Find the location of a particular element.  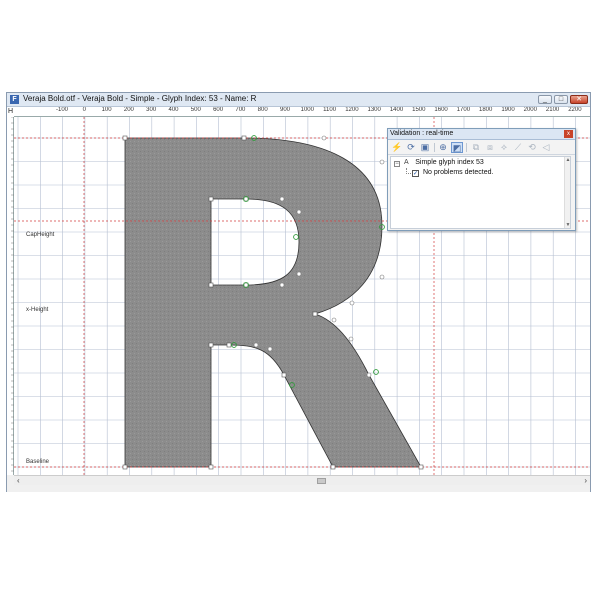

maximize-button: □ is located at coordinates (561, 99).